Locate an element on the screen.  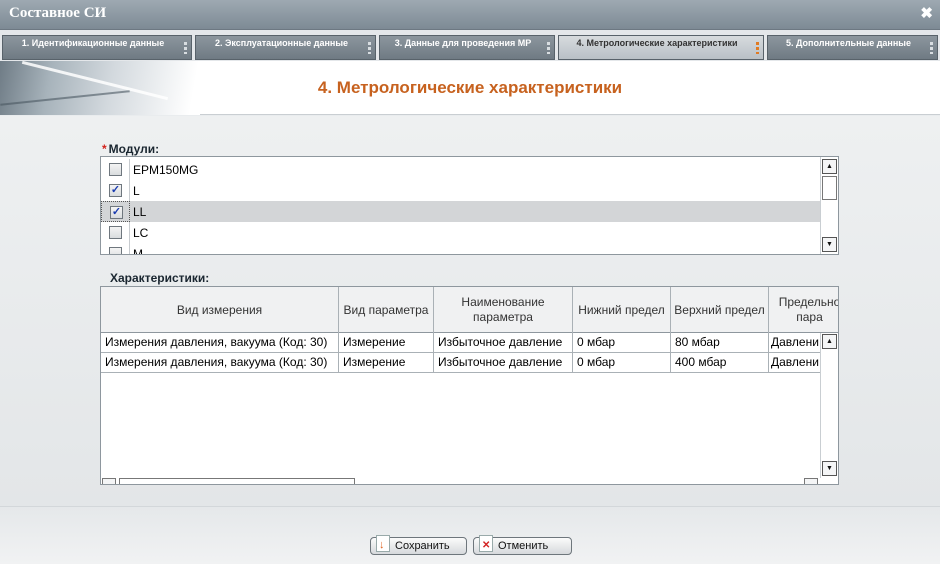
tab-identification: 1. Идентификационные данные is located at coordinates (97, 47).